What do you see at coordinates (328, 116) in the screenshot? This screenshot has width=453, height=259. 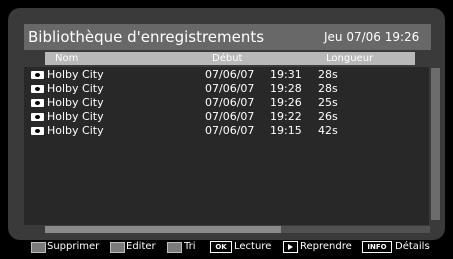 I see `recording-length: 26s` at bounding box center [328, 116].